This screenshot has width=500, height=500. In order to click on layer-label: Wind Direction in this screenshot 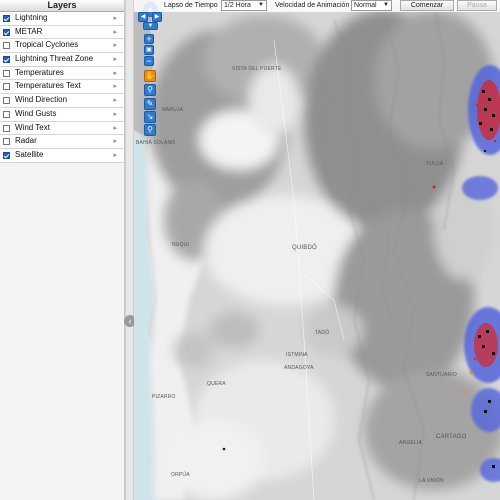, I will do `click(41, 100)`.